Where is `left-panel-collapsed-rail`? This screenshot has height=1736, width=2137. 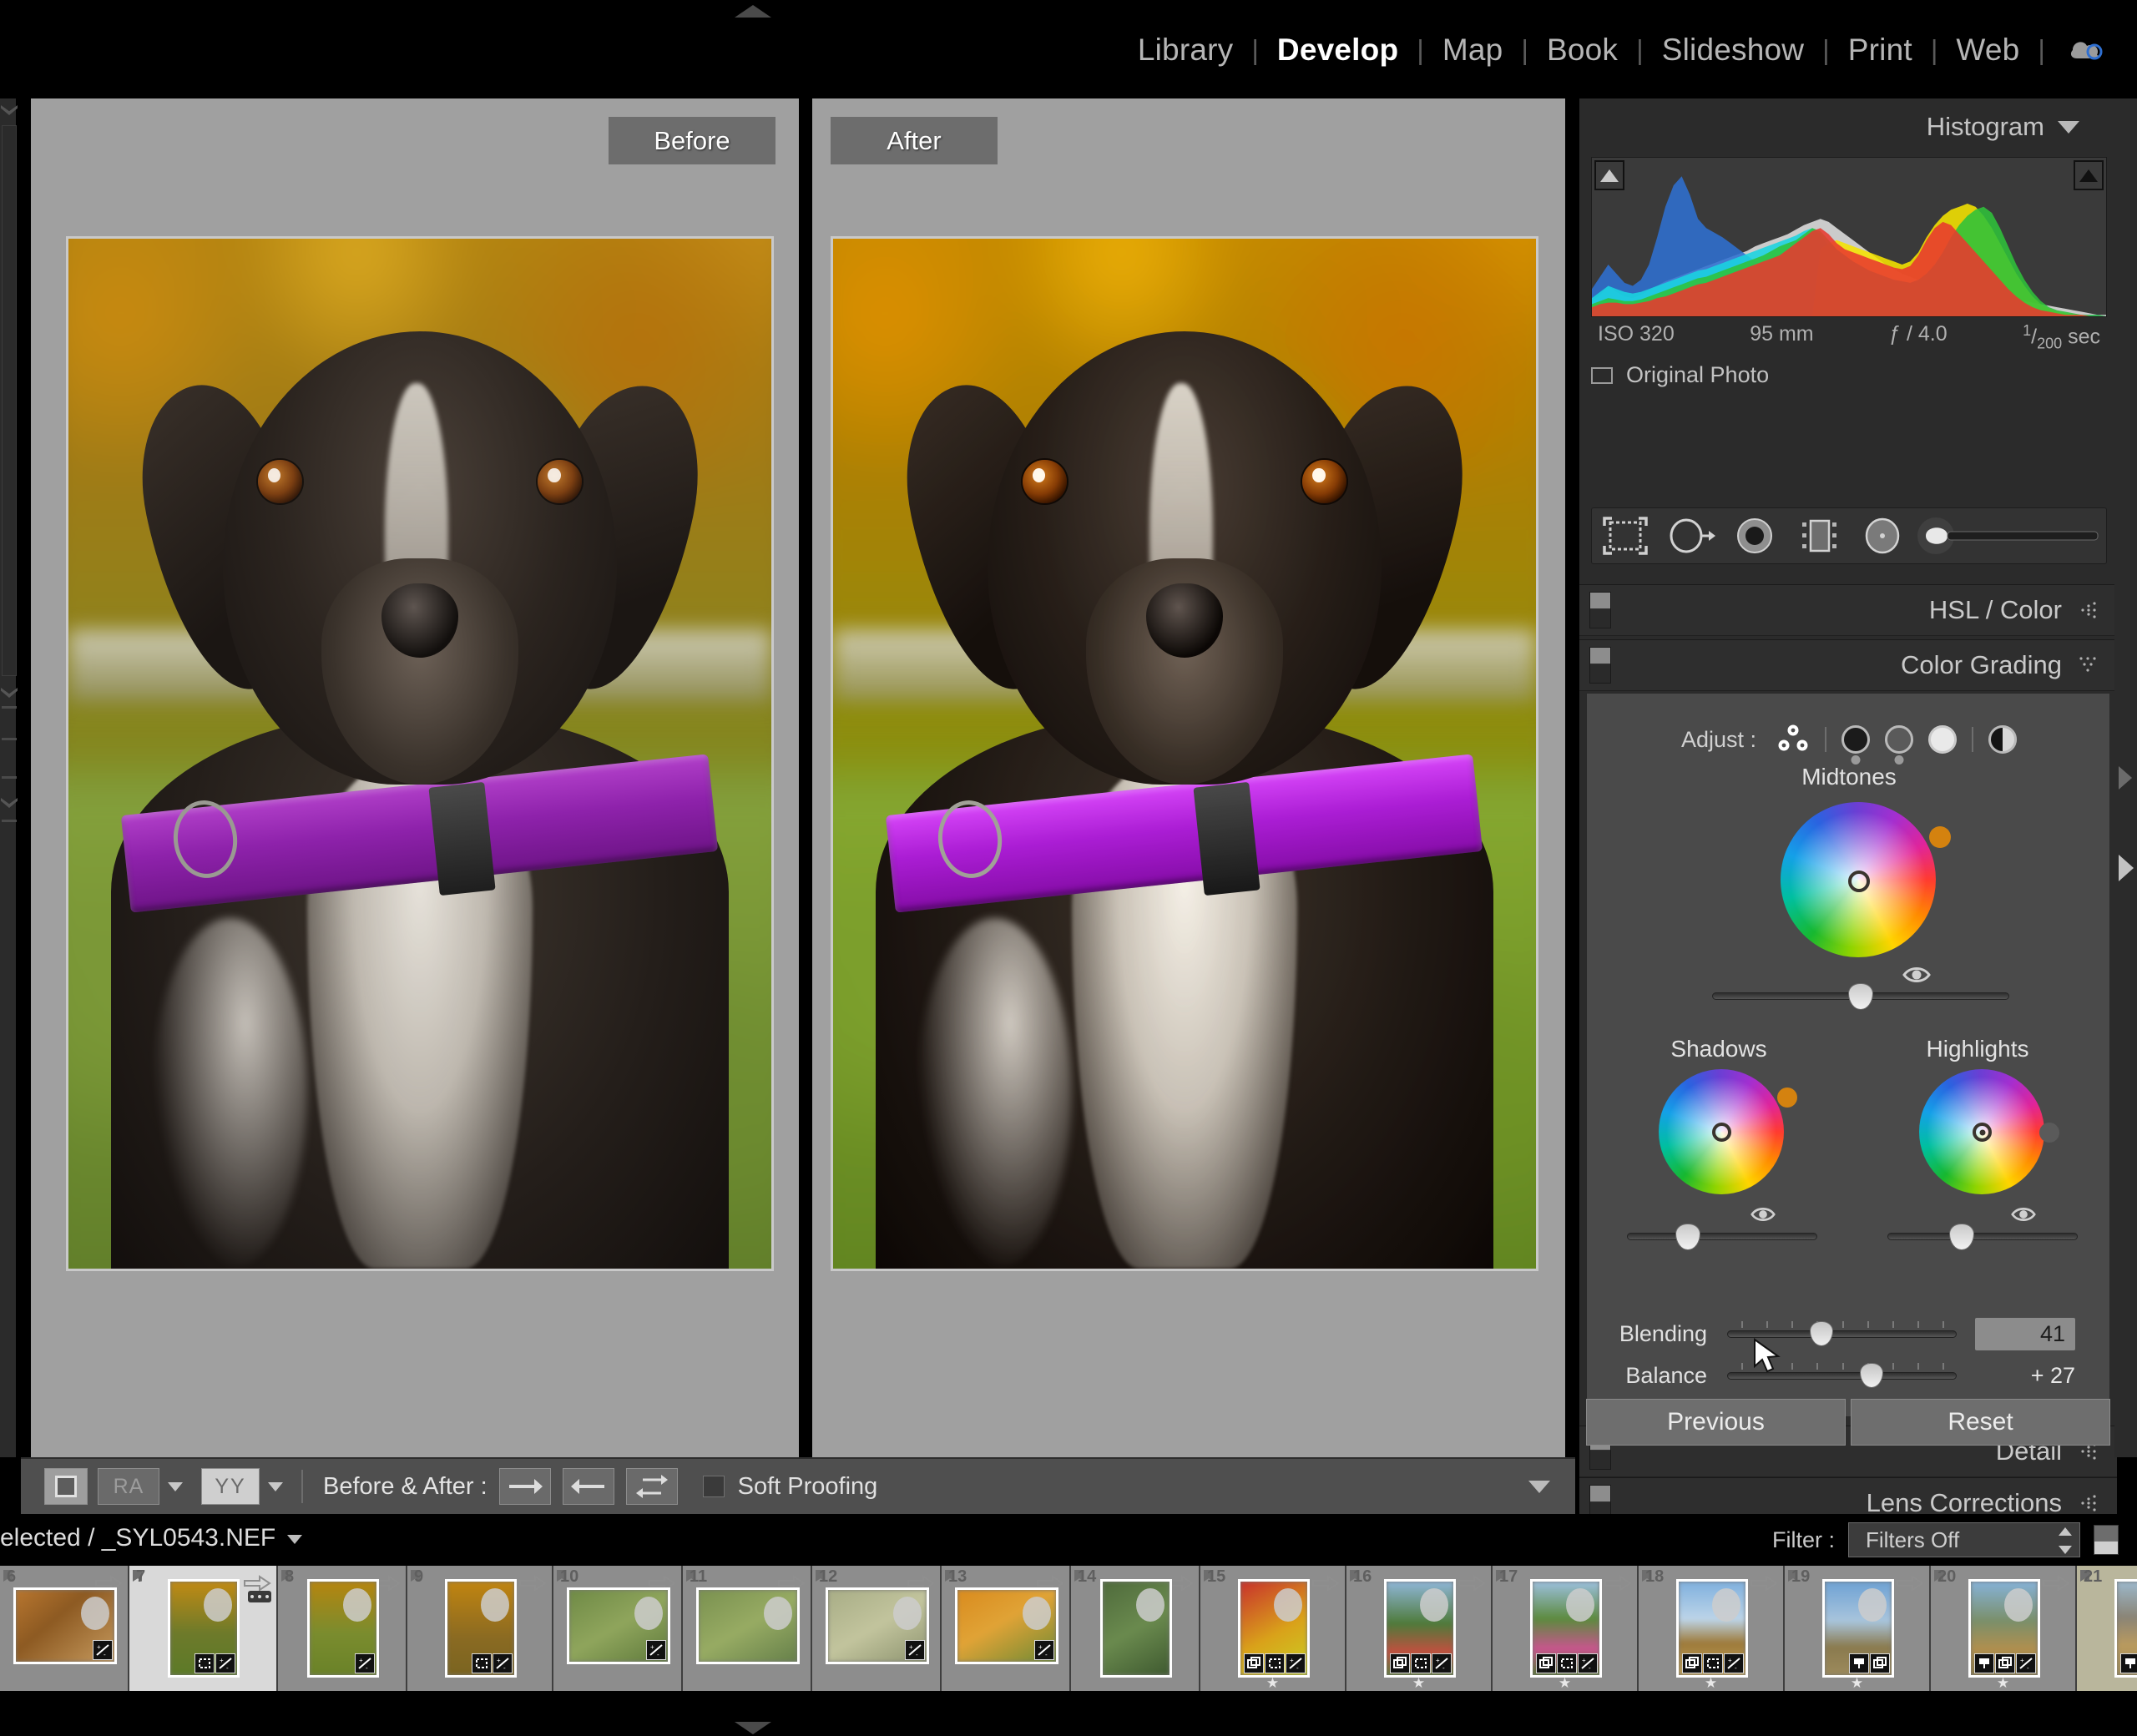 left-panel-collapsed-rail is located at coordinates (9, 777).